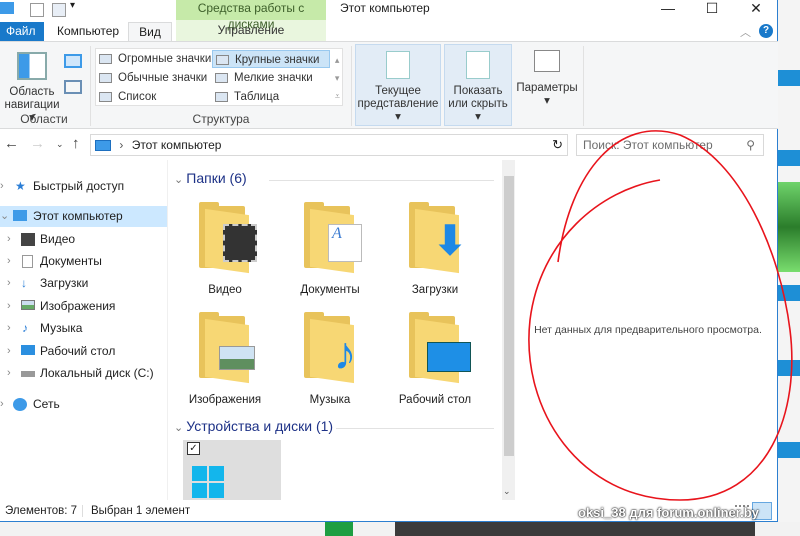  Describe the element at coordinates (668, 512) in the screenshot. I see `watermark: oksi_38 для forum.onliner.by` at that location.